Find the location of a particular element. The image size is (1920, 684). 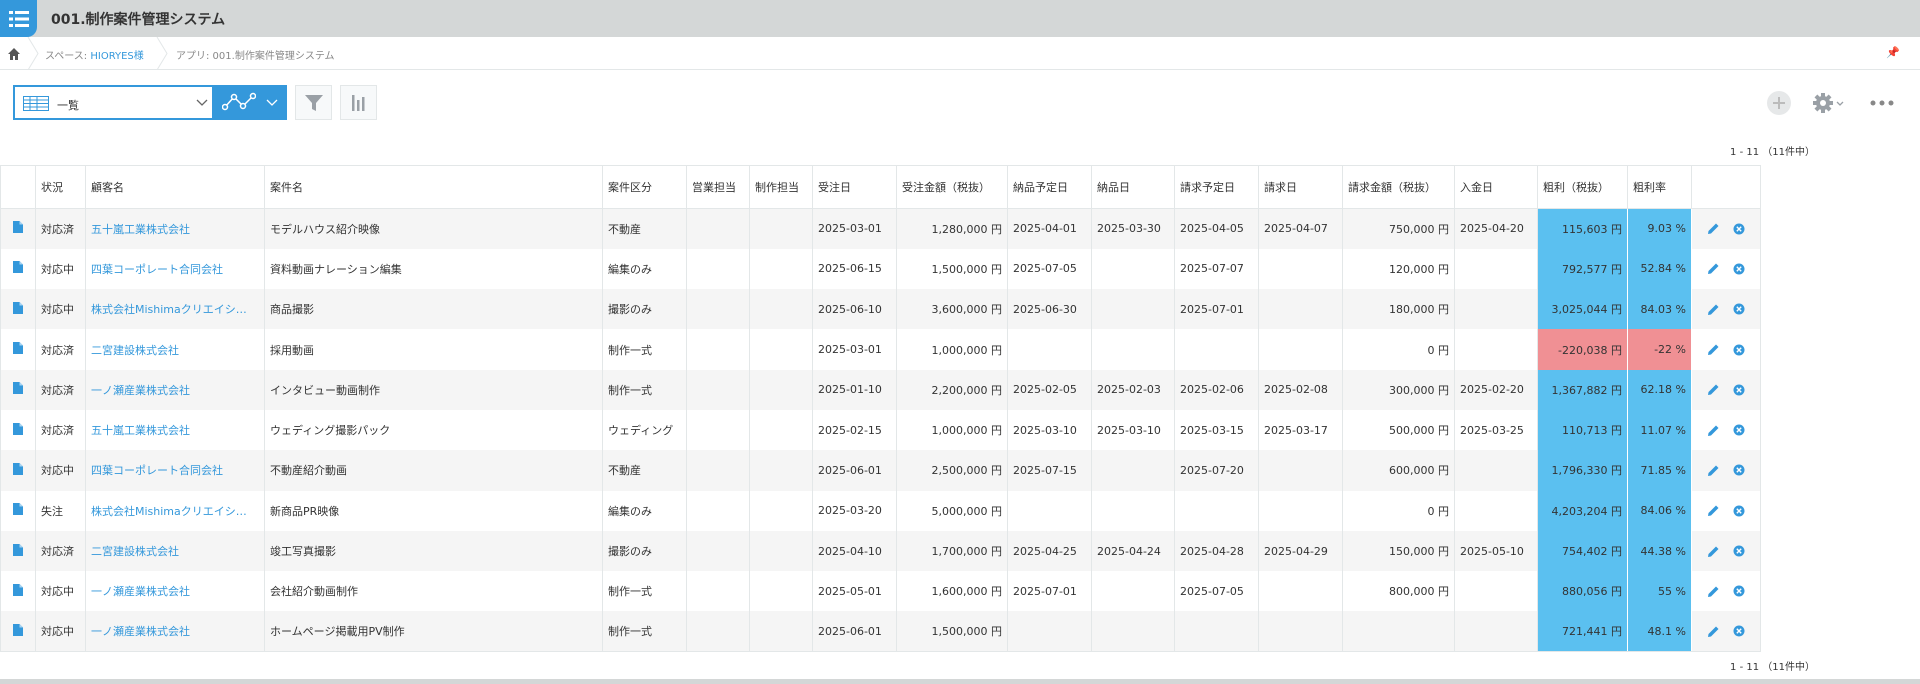

table-cell: 55 % is located at coordinates (1659, 591).